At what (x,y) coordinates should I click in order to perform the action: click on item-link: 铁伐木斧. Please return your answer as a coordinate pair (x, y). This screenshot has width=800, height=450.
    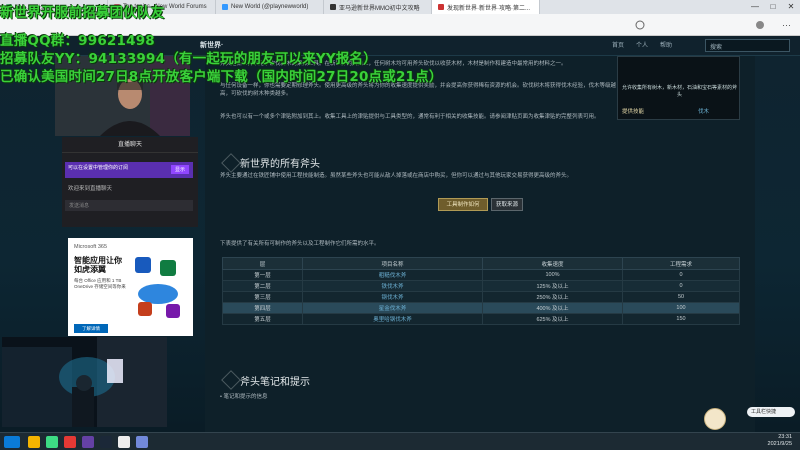
    Looking at the image, I should click on (392, 286).